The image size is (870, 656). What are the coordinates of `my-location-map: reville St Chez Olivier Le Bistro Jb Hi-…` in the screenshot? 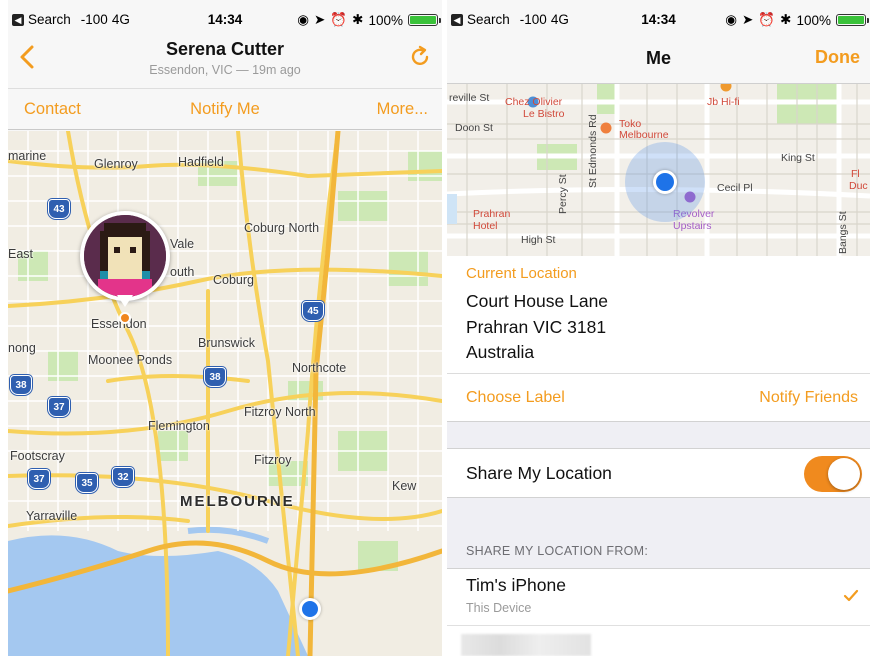 It's located at (658, 170).